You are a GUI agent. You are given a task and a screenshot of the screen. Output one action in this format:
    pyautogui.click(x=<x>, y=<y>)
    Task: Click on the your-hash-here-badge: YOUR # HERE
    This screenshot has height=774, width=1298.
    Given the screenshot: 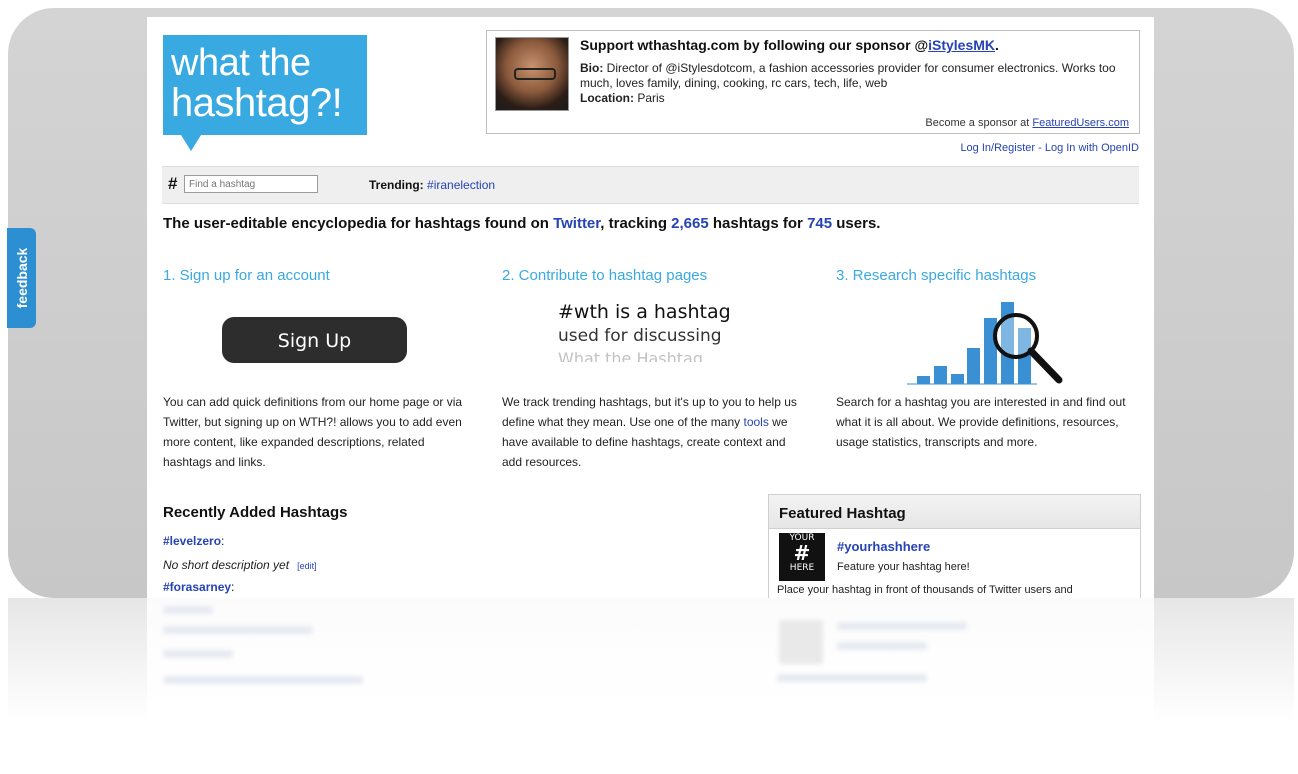 What is the action you would take?
    pyautogui.click(x=802, y=557)
    